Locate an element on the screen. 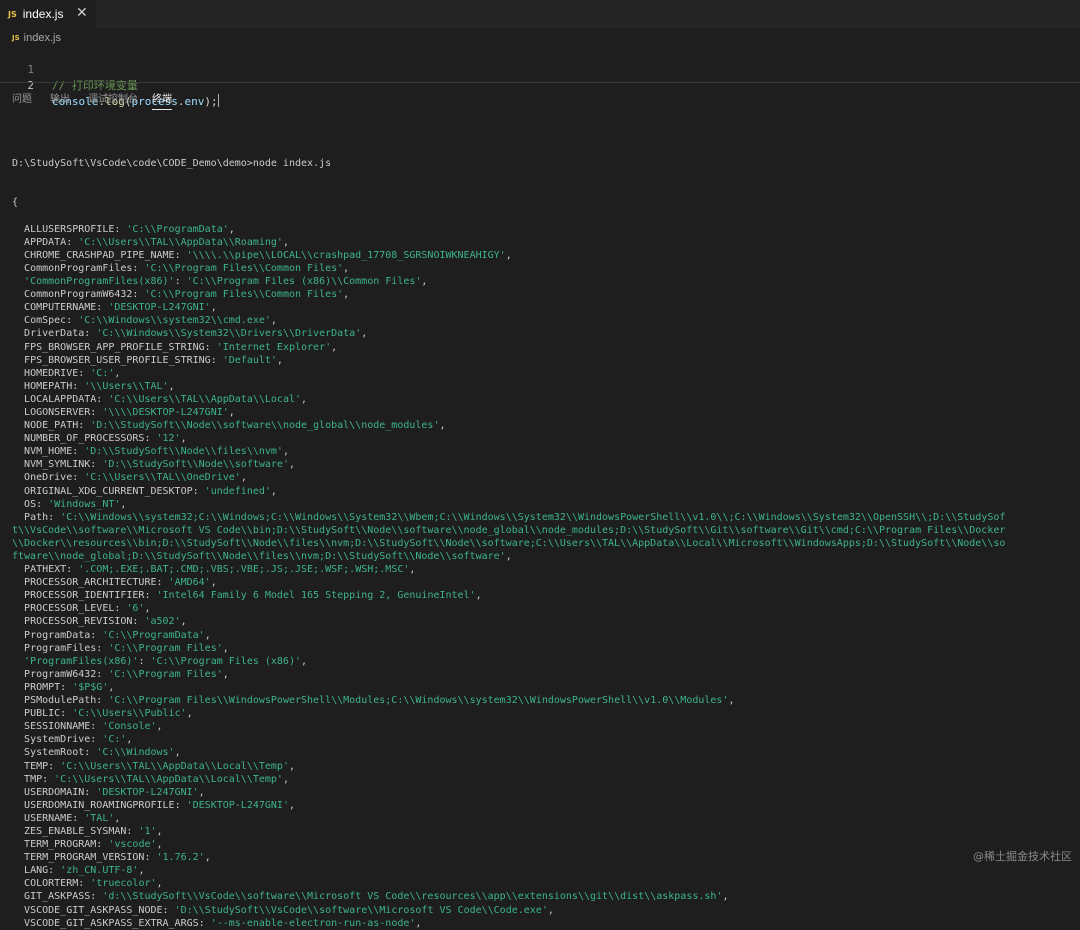  env-value: 'C:' is located at coordinates (114, 740).